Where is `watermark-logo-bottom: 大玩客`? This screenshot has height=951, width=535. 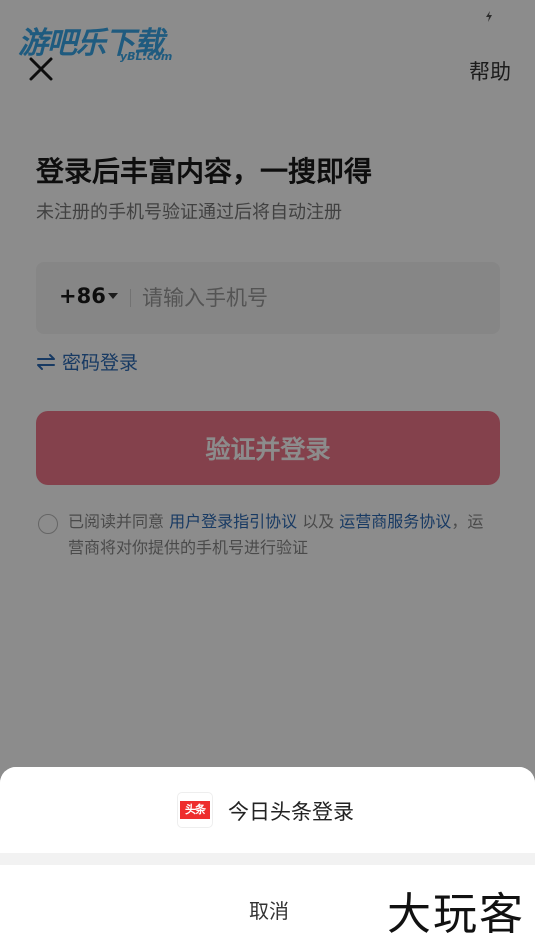 watermark-logo-bottom: 大玩客 is located at coordinates (456, 914).